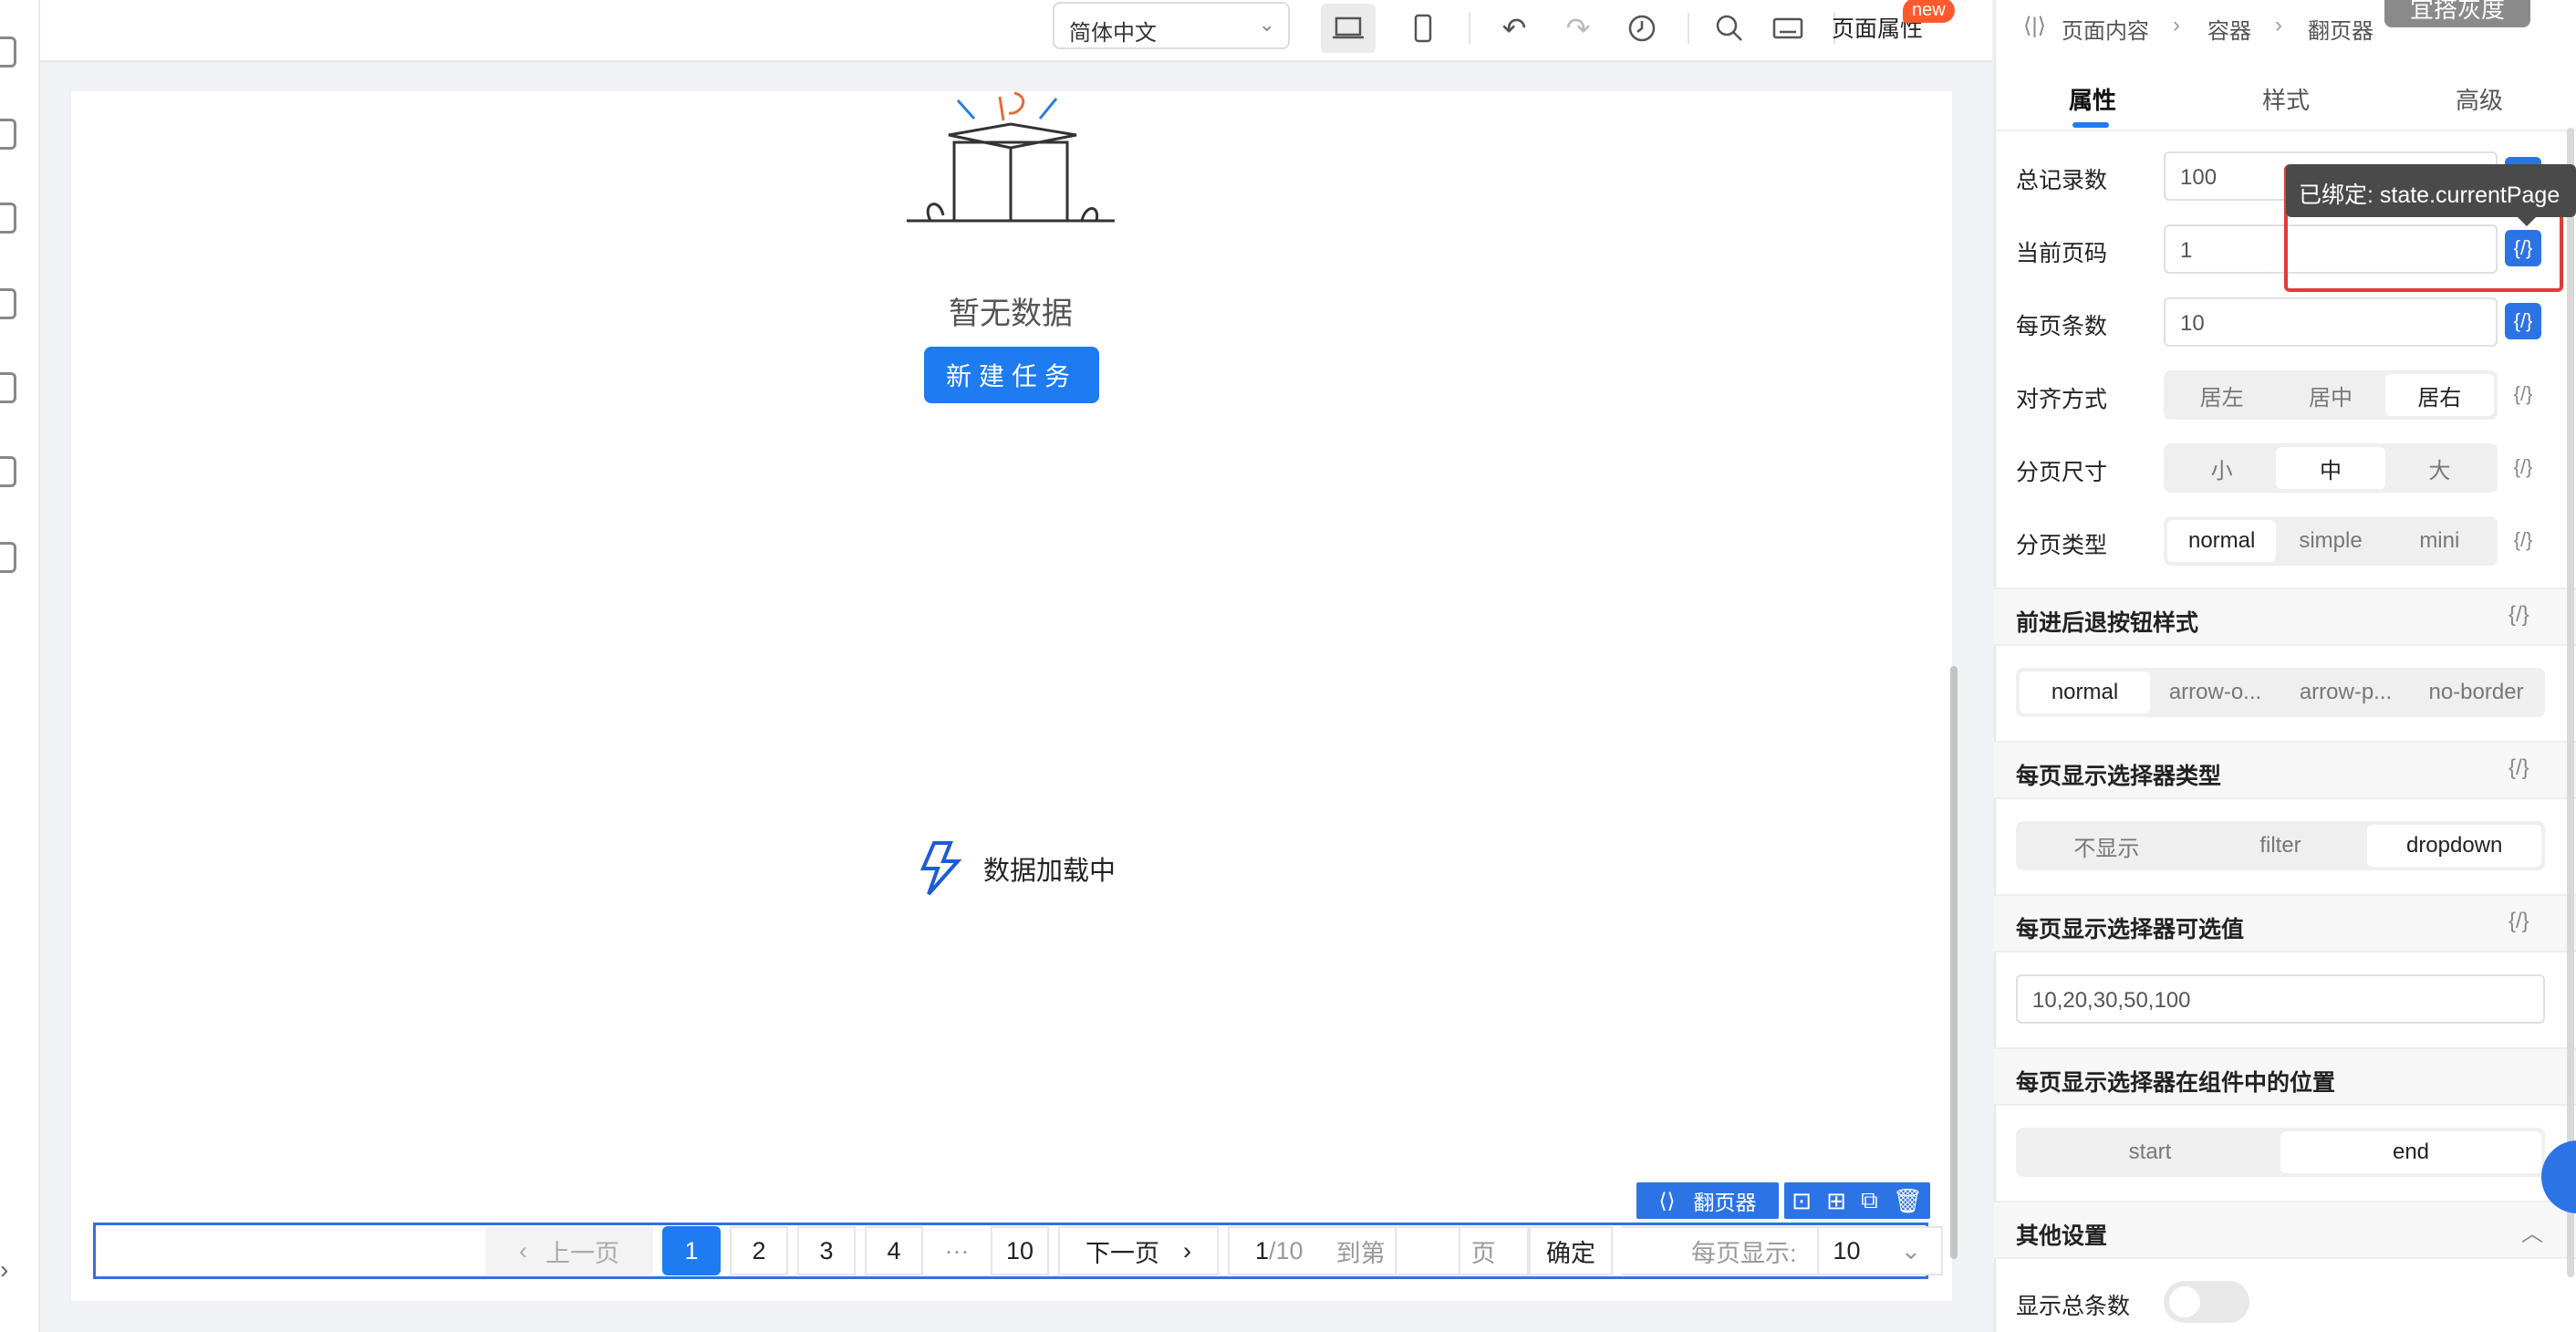  I want to click on type-label: 分页类型, so click(2062, 545).